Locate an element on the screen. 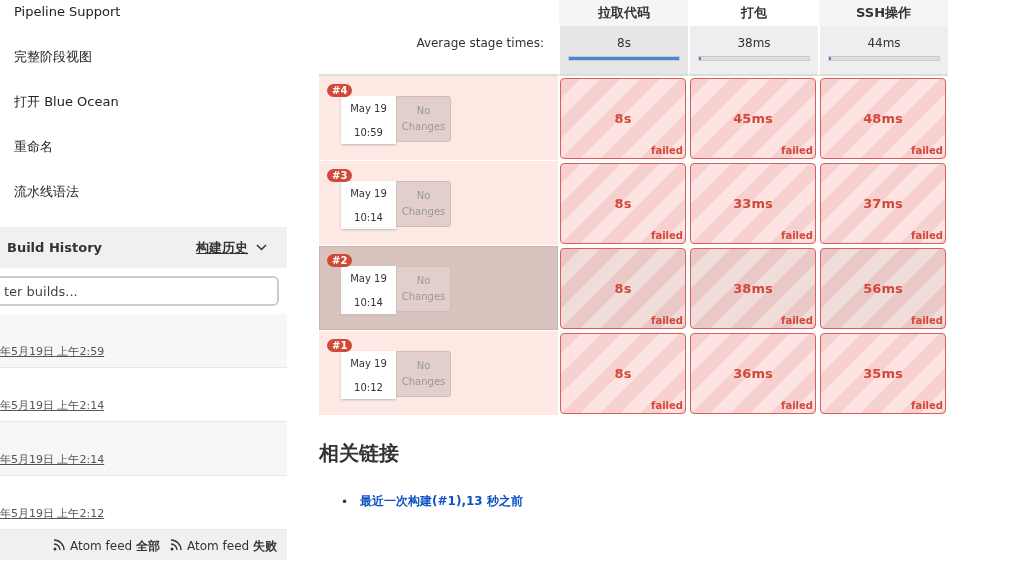 The width and height of the screenshot is (1025, 561). build-row-header: #1 May 19 10:12 No Changes is located at coordinates (438, 373).